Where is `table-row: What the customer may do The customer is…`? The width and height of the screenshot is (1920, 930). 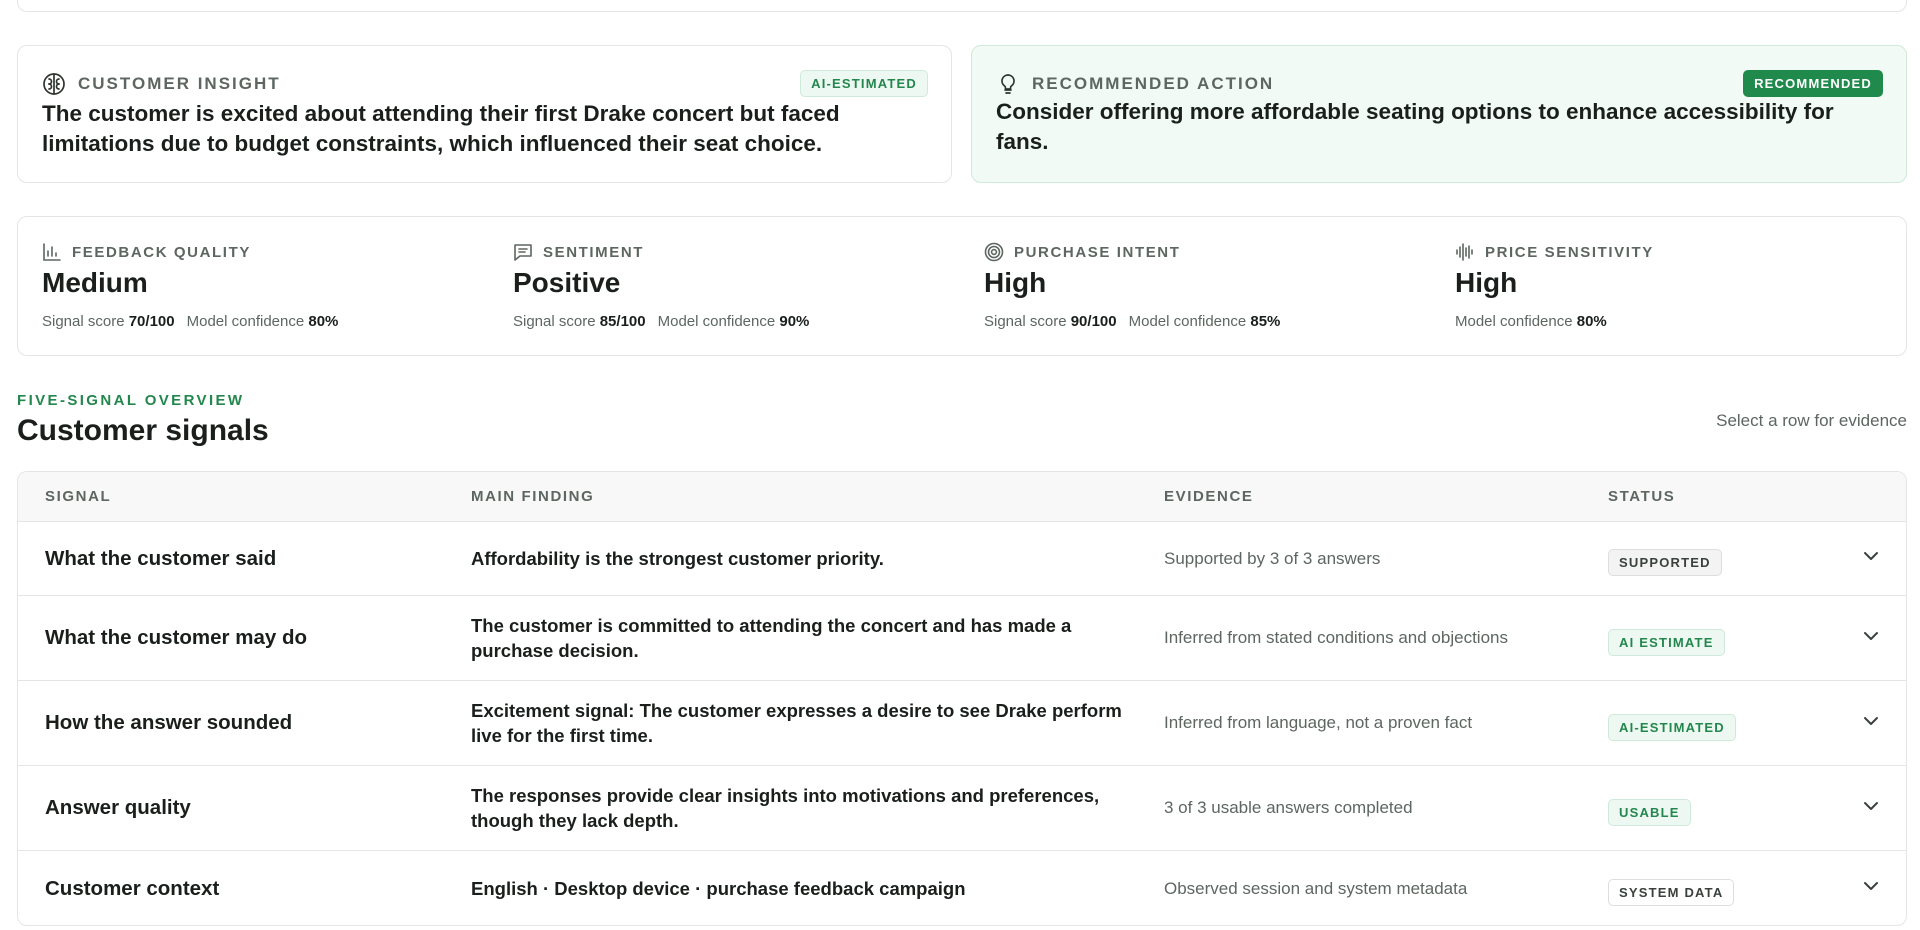
table-row: What the customer may do The customer is… is located at coordinates (962, 638).